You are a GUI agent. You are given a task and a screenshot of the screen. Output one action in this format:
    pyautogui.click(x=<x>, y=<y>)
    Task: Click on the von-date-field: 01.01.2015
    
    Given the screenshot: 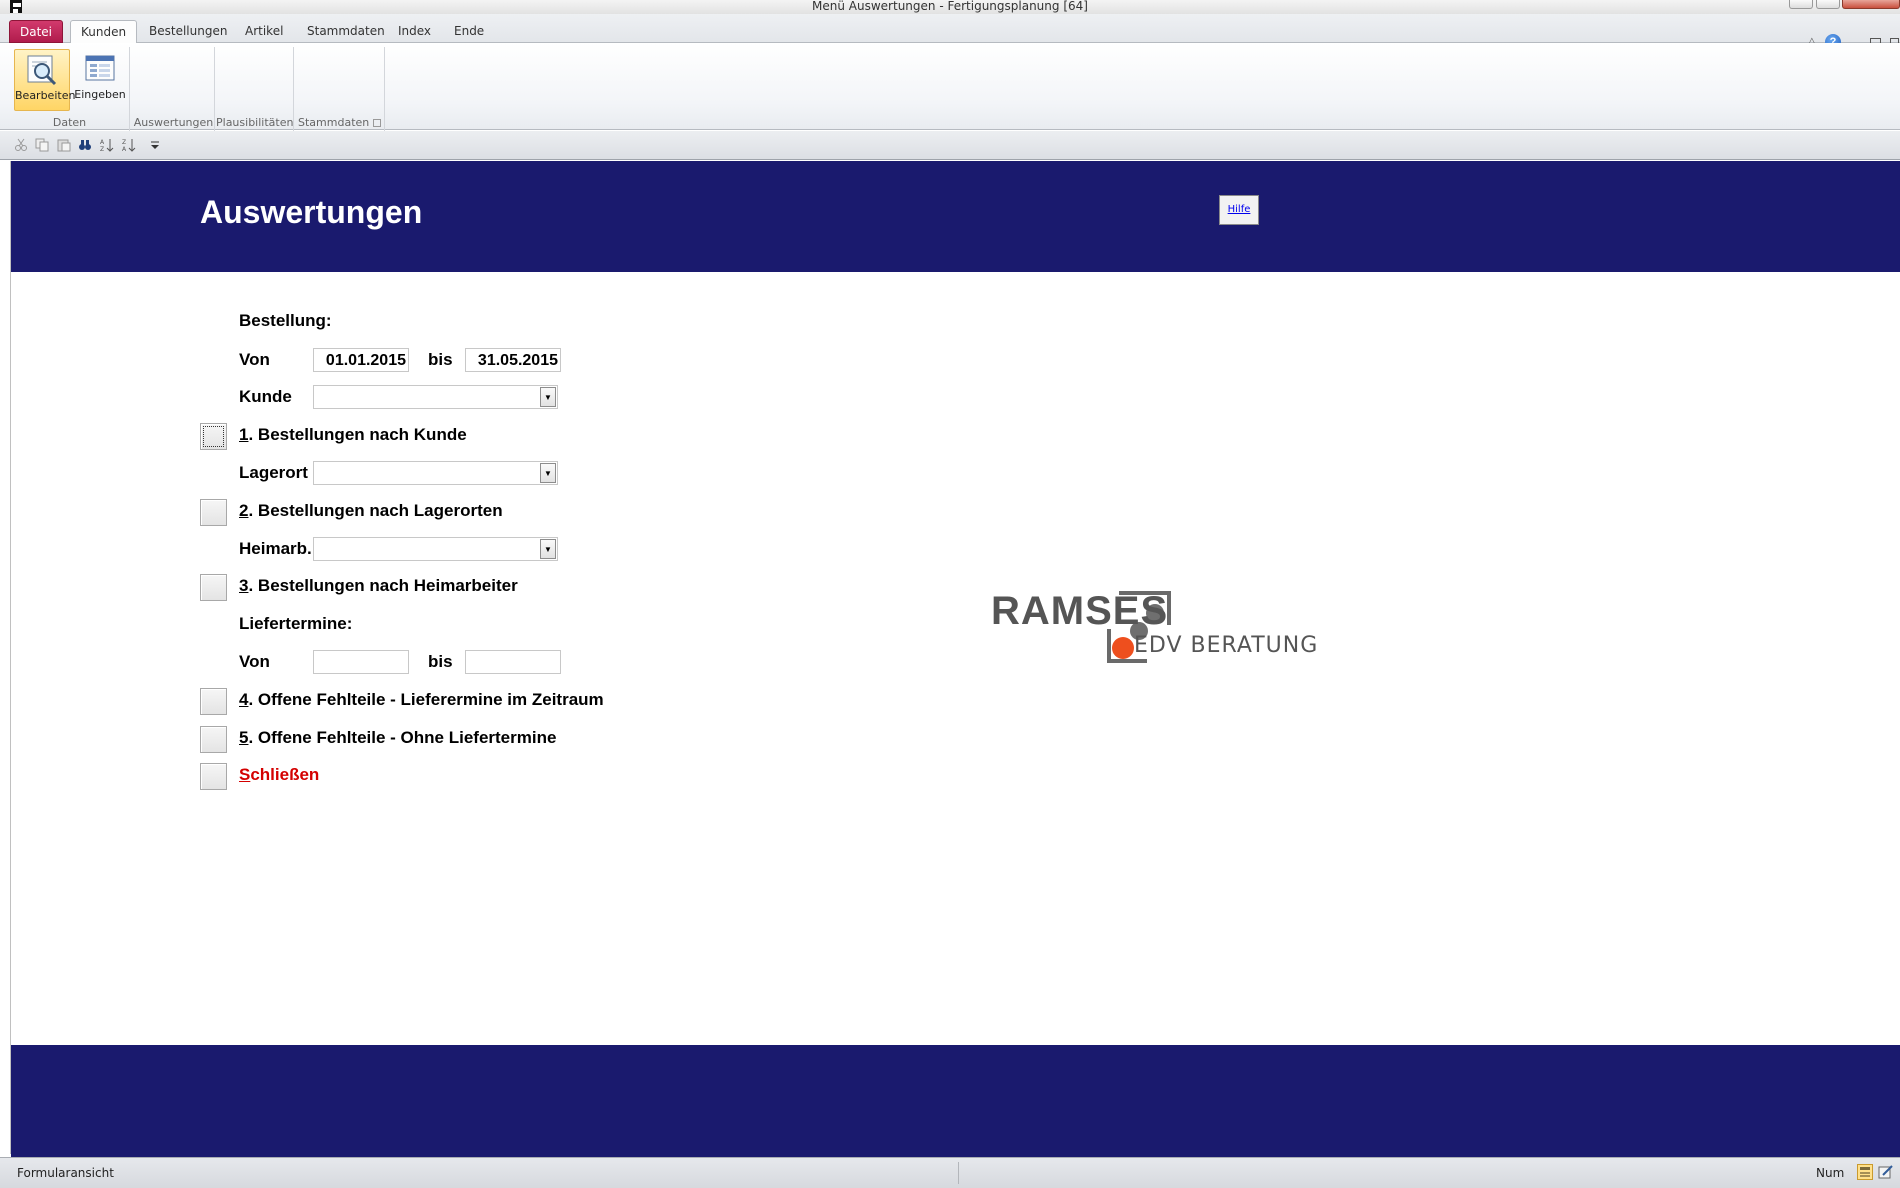 What is the action you would take?
    pyautogui.click(x=361, y=360)
    